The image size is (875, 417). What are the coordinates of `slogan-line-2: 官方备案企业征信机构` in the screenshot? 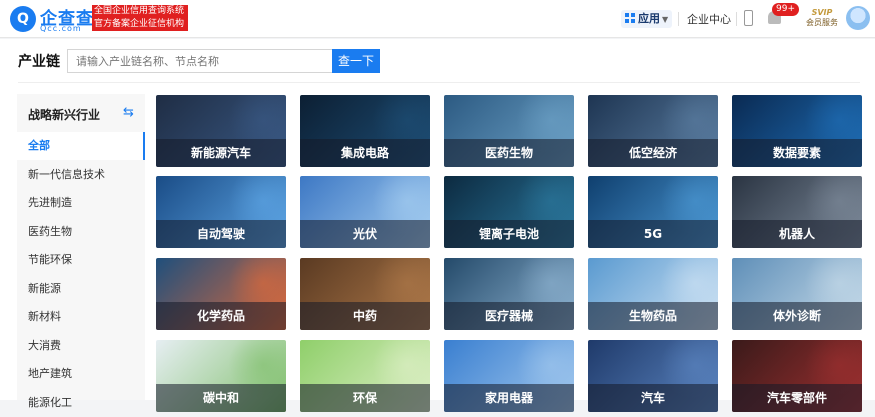 It's located at (139, 24).